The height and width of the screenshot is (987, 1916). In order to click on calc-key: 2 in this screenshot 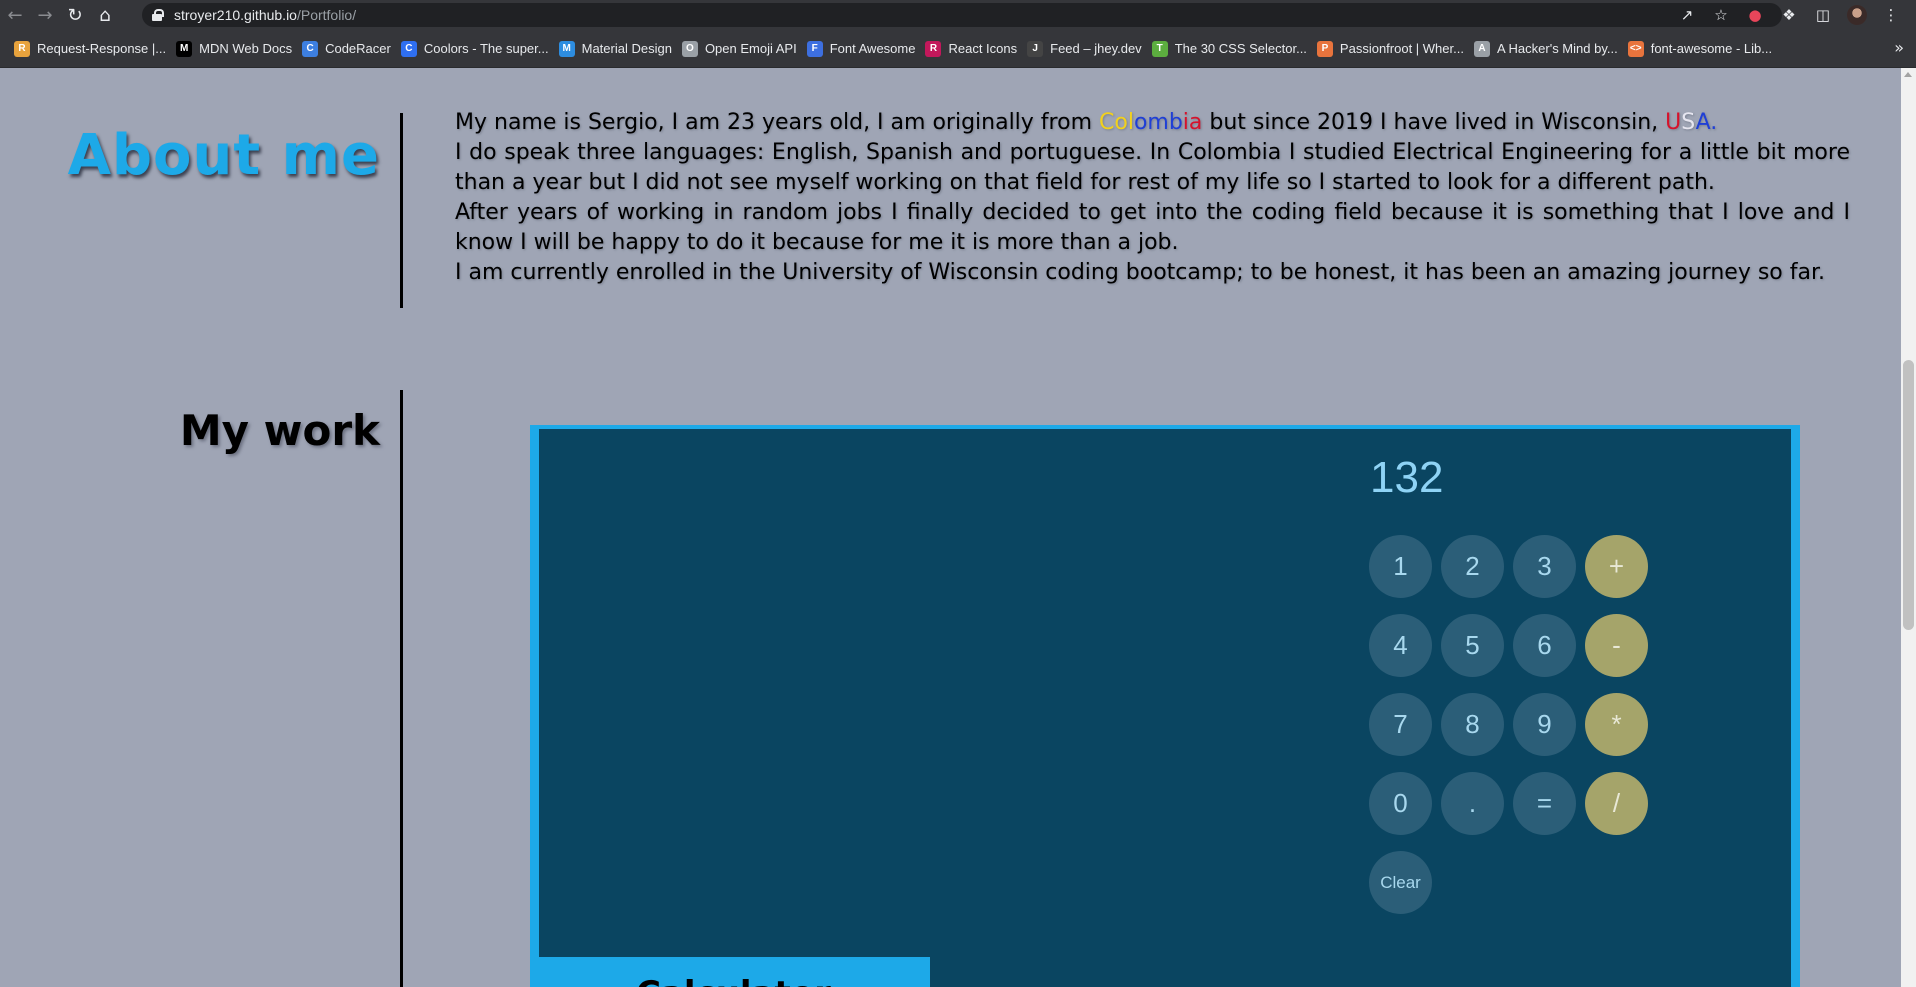, I will do `click(1472, 566)`.